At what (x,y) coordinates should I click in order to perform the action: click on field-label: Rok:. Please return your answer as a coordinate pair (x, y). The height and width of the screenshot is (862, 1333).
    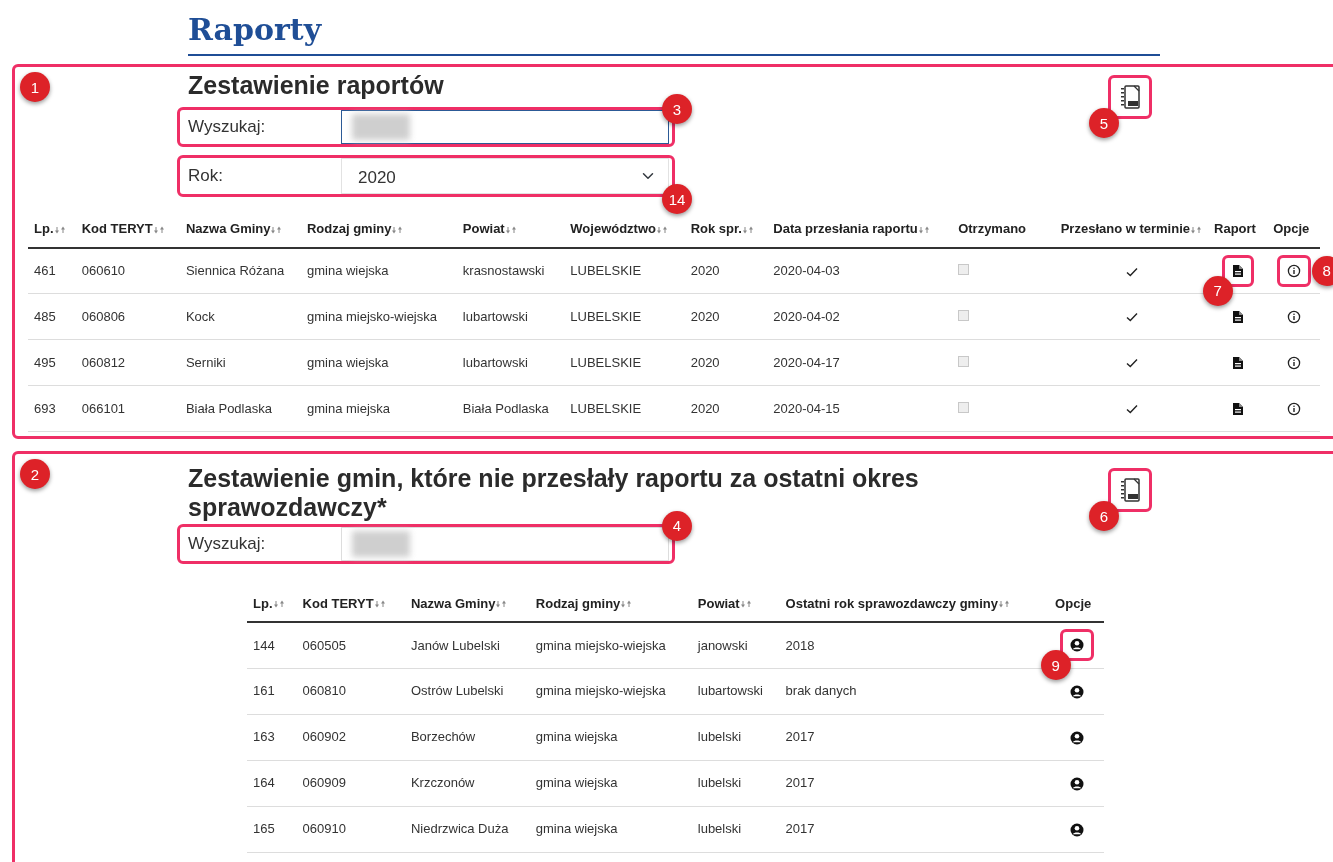
    Looking at the image, I should click on (206, 176).